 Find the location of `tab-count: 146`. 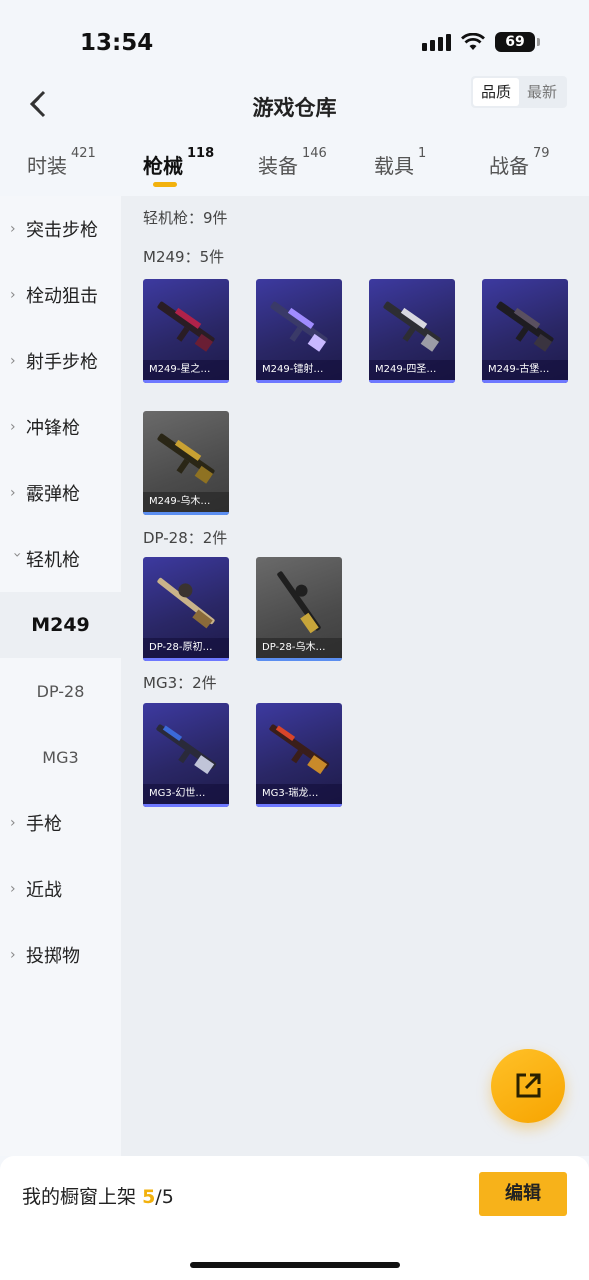

tab-count: 146 is located at coordinates (314, 153).